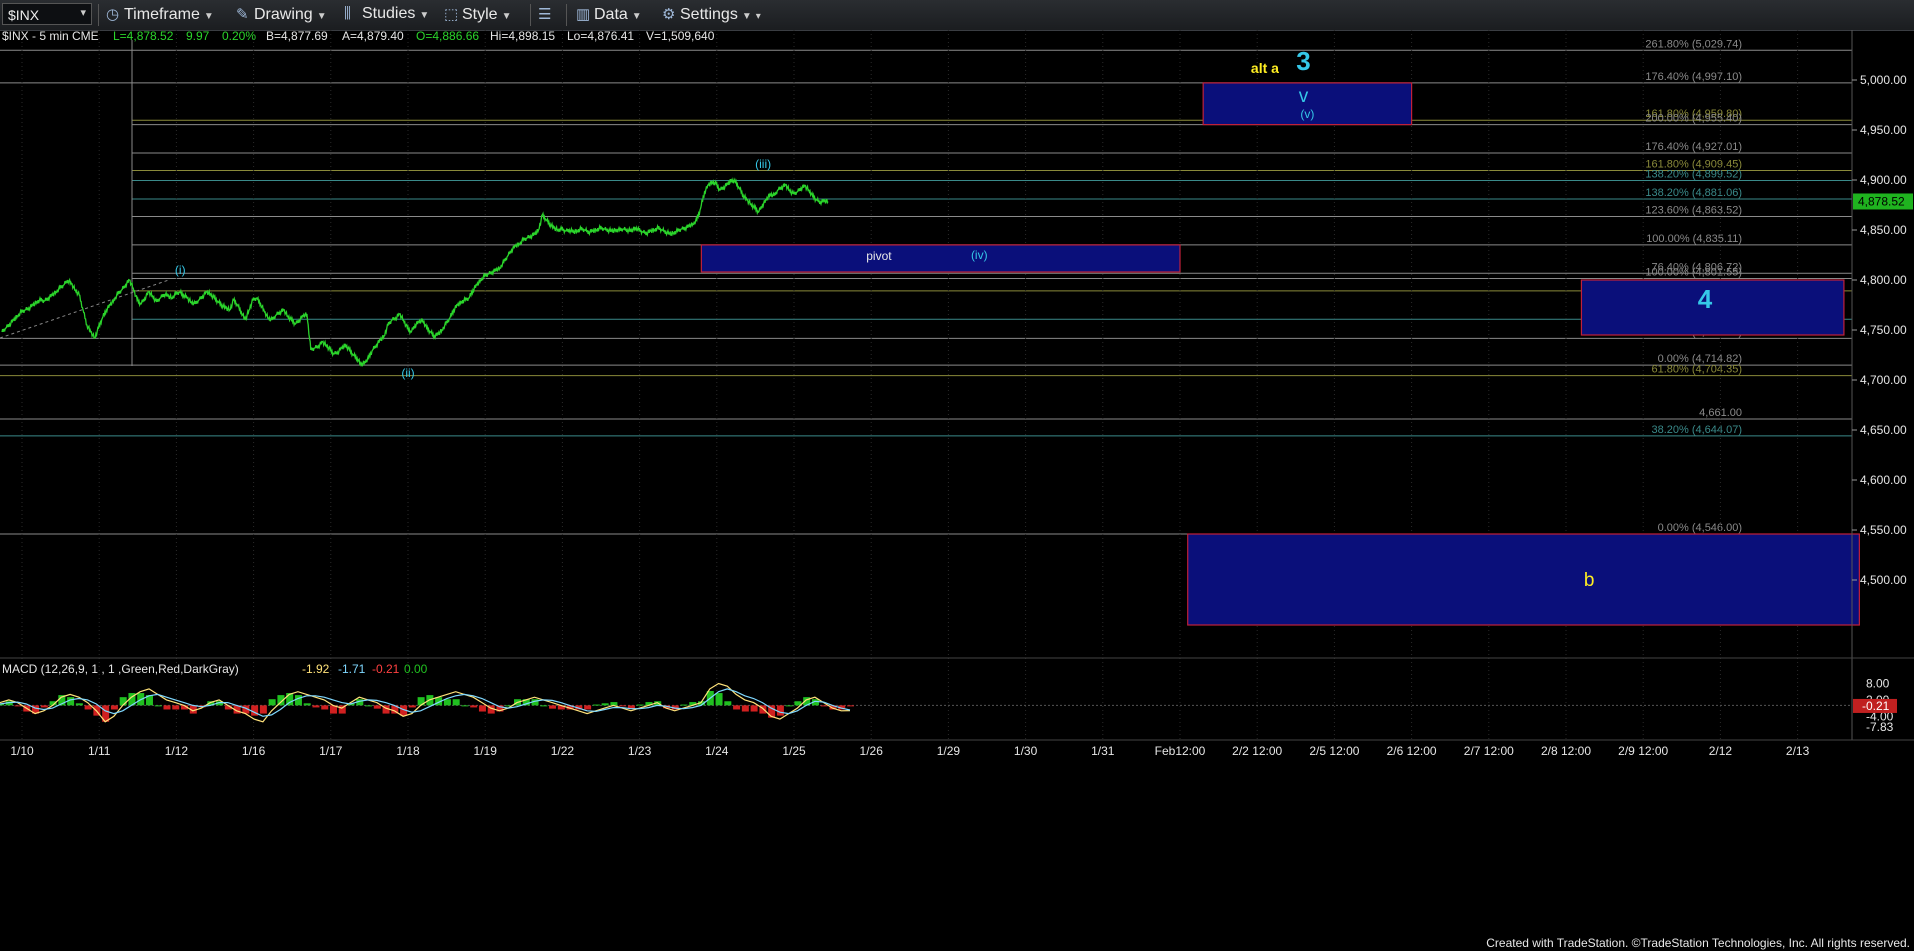 This screenshot has height=951, width=1914. I want to click on style-icon: ⬚, so click(451, 14).